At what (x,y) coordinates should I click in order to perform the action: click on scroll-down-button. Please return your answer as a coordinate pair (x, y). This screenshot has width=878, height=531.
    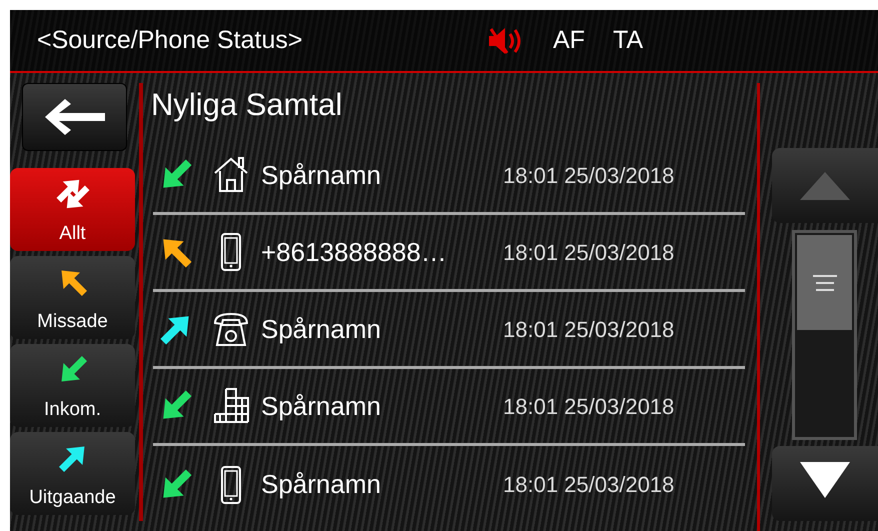
    Looking at the image, I should click on (825, 483).